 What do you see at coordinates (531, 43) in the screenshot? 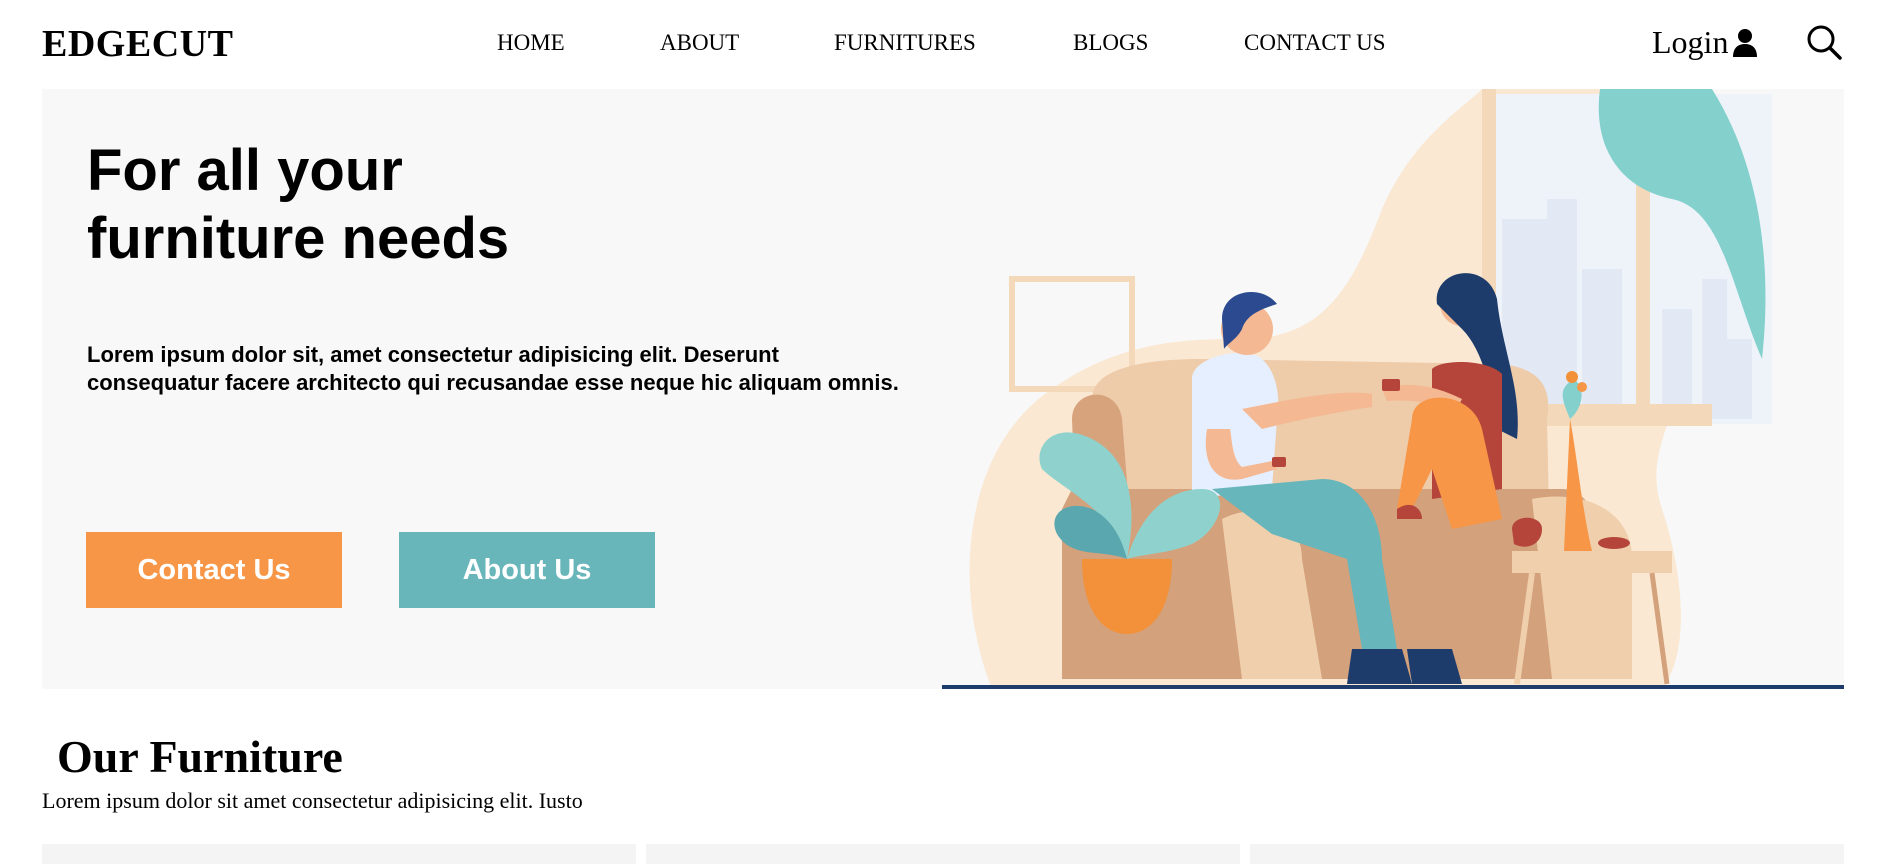
I see `nav-link-home: HOME` at bounding box center [531, 43].